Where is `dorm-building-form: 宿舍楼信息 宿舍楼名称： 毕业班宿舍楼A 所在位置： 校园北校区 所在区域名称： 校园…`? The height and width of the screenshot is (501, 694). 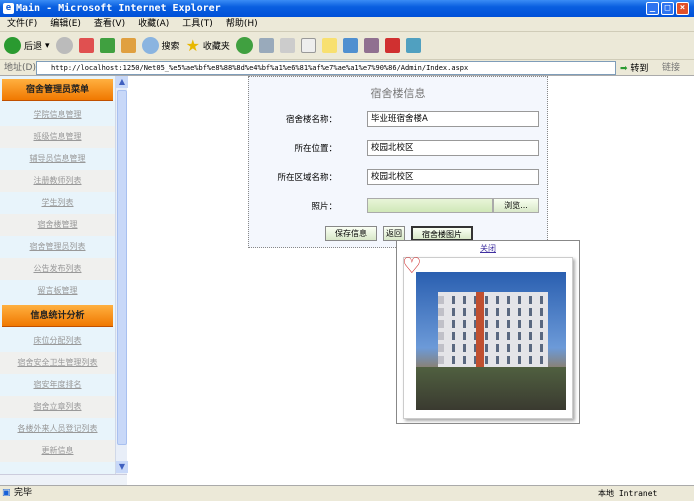 dorm-building-form: 宿舍楼信息 宿舍楼名称： 毕业班宿舍楼A 所在位置： 校园北校区 所在区域名称： 校园… is located at coordinates (398, 162).